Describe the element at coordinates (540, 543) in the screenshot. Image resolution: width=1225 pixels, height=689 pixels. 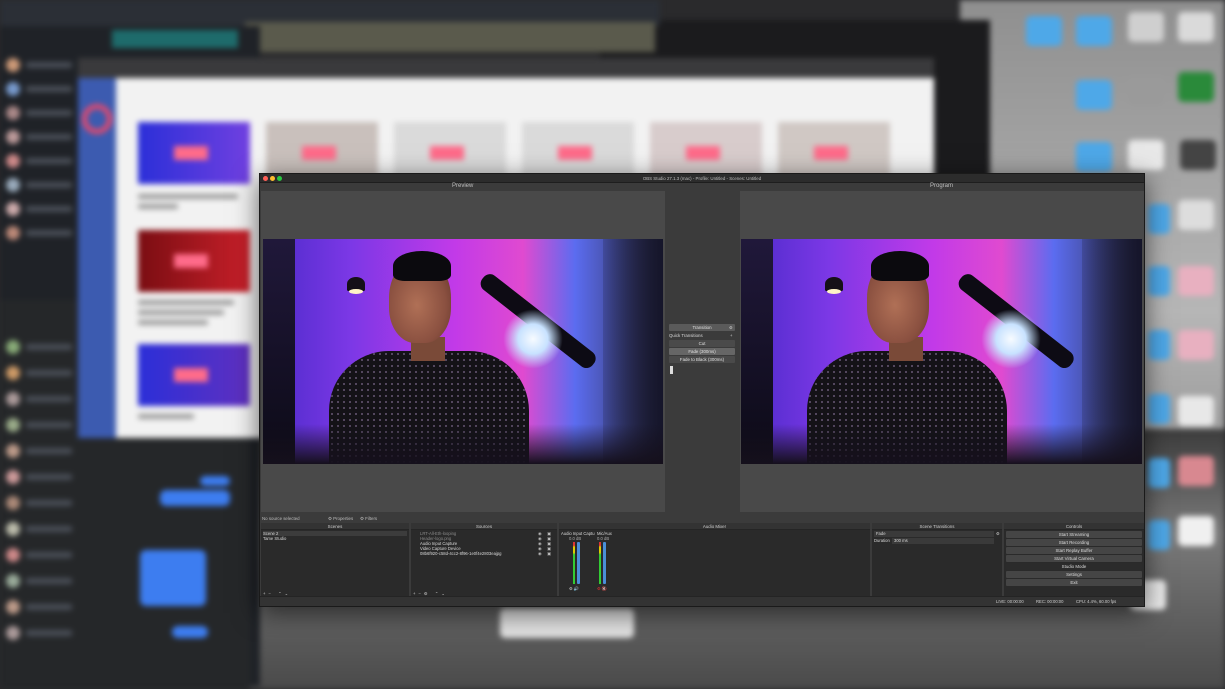
I see `eye-icon: ◉ ◉ ◉ ◉ ◉` at that location.